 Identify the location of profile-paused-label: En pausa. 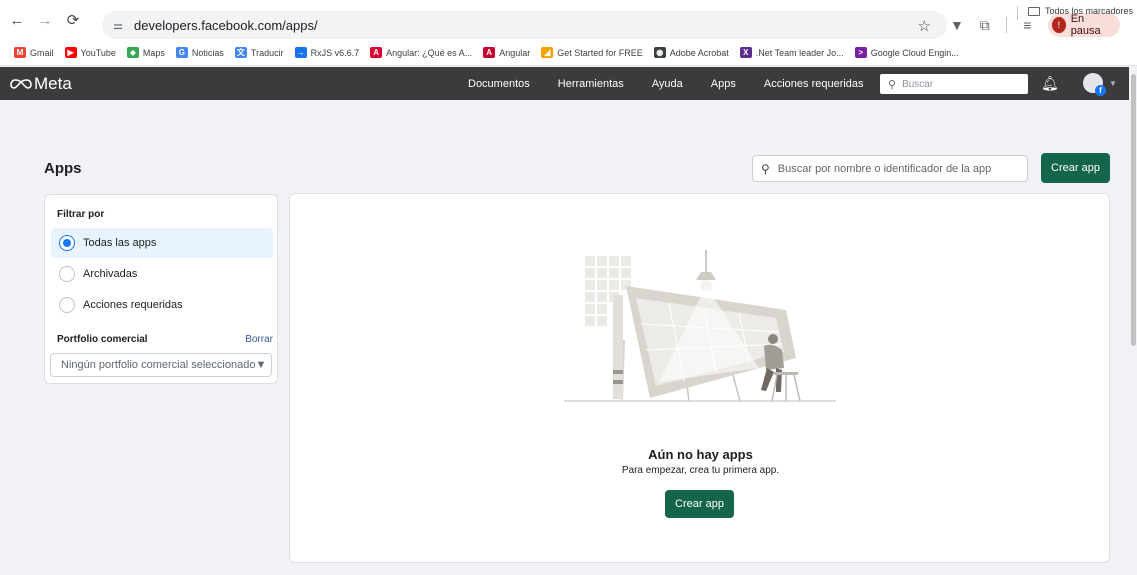
(1085, 25).